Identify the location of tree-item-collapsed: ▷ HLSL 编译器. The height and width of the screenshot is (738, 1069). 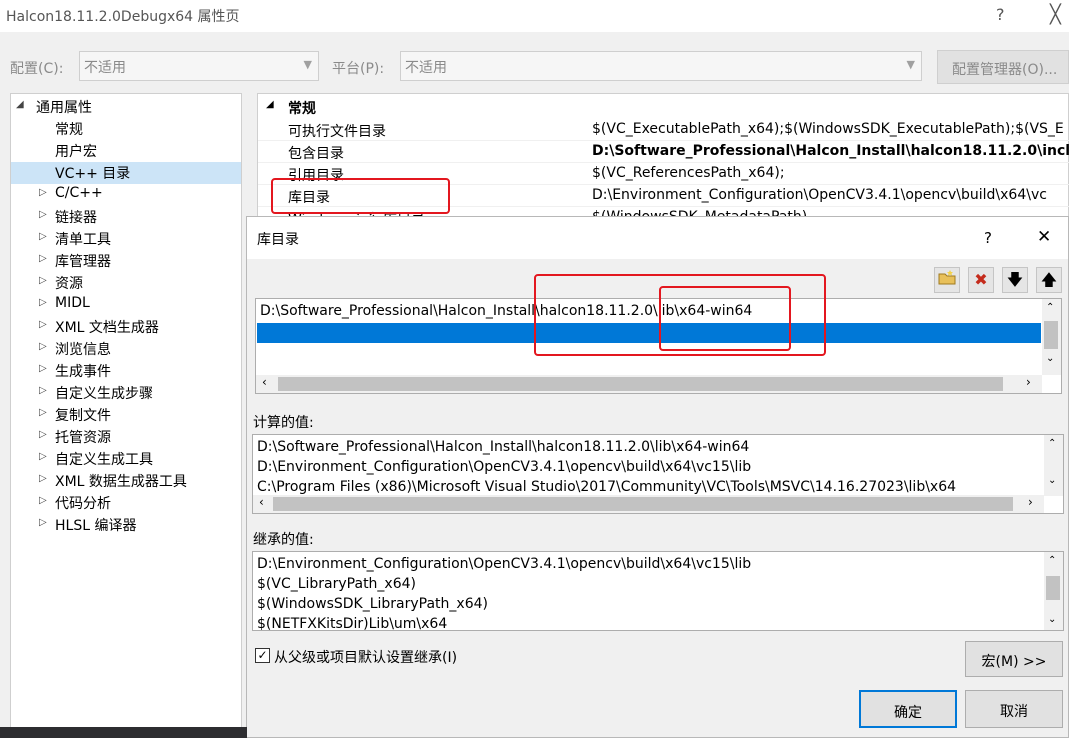
(126, 525).